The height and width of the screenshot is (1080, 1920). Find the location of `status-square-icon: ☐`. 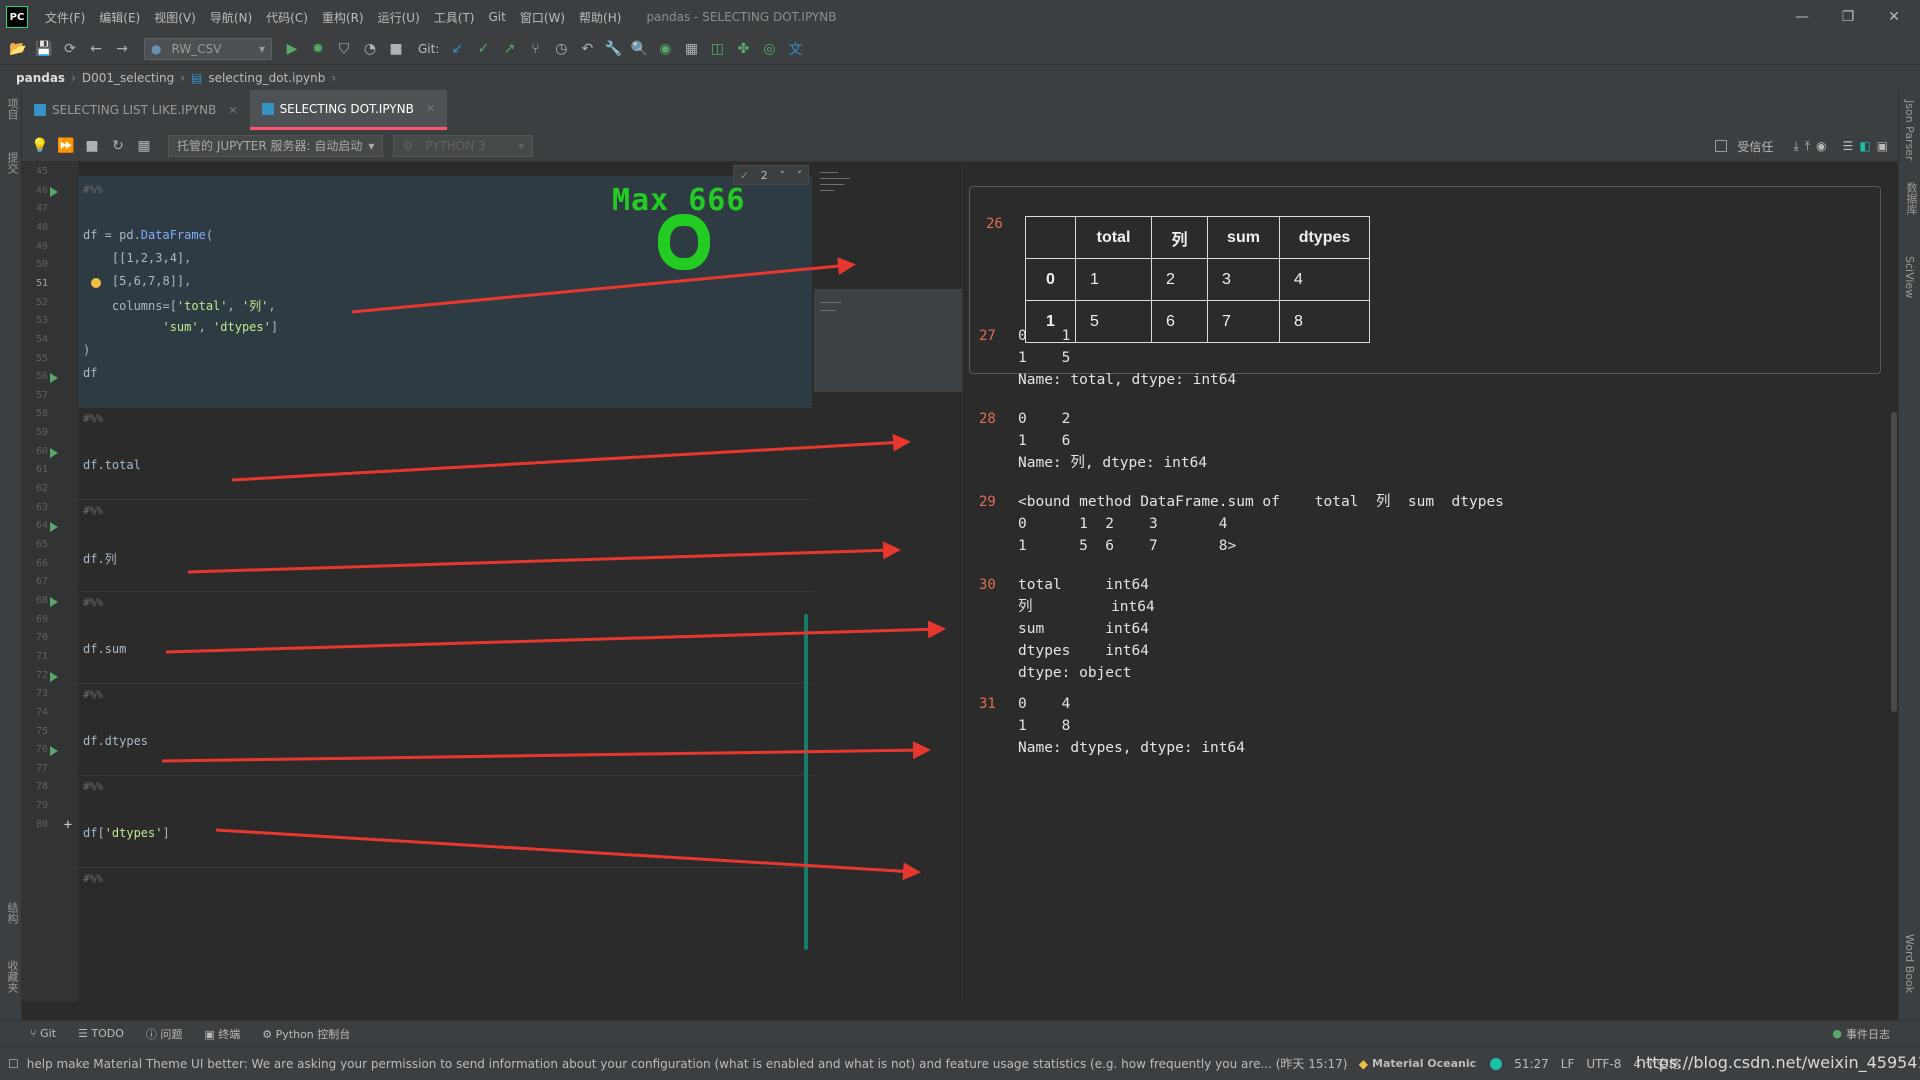

status-square-icon: ☐ is located at coordinates (13, 1064).